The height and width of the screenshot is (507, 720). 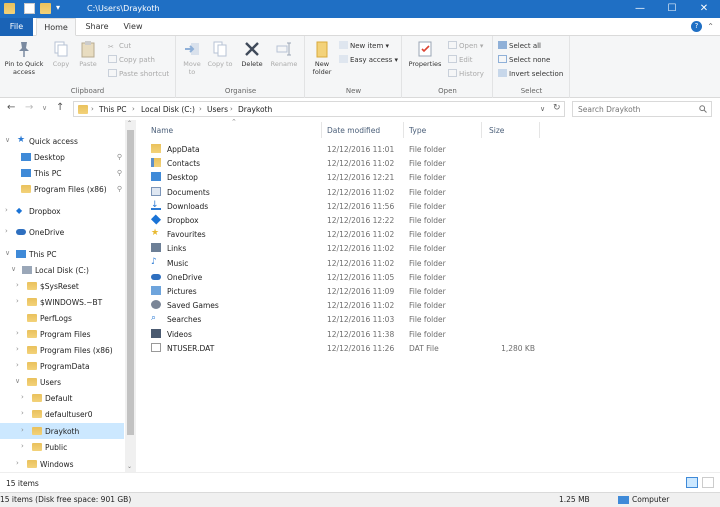 I want to click on nav-onedrive: › OneDrive, so click(x=62, y=232).